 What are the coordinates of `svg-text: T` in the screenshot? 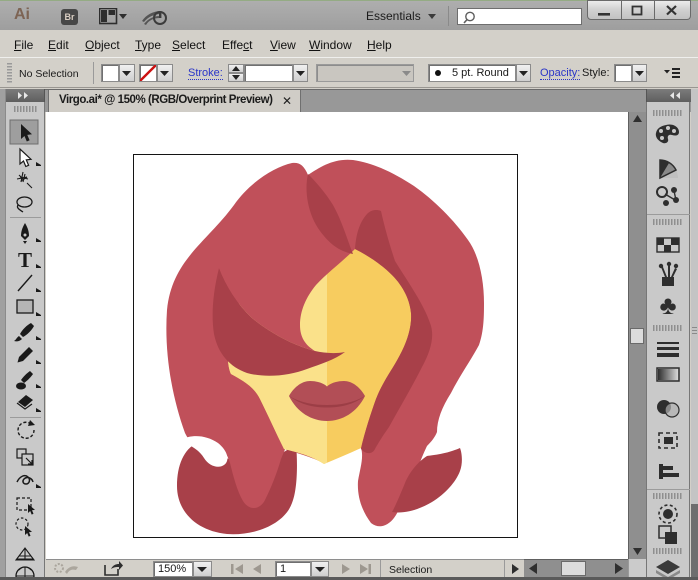 It's located at (25, 260).